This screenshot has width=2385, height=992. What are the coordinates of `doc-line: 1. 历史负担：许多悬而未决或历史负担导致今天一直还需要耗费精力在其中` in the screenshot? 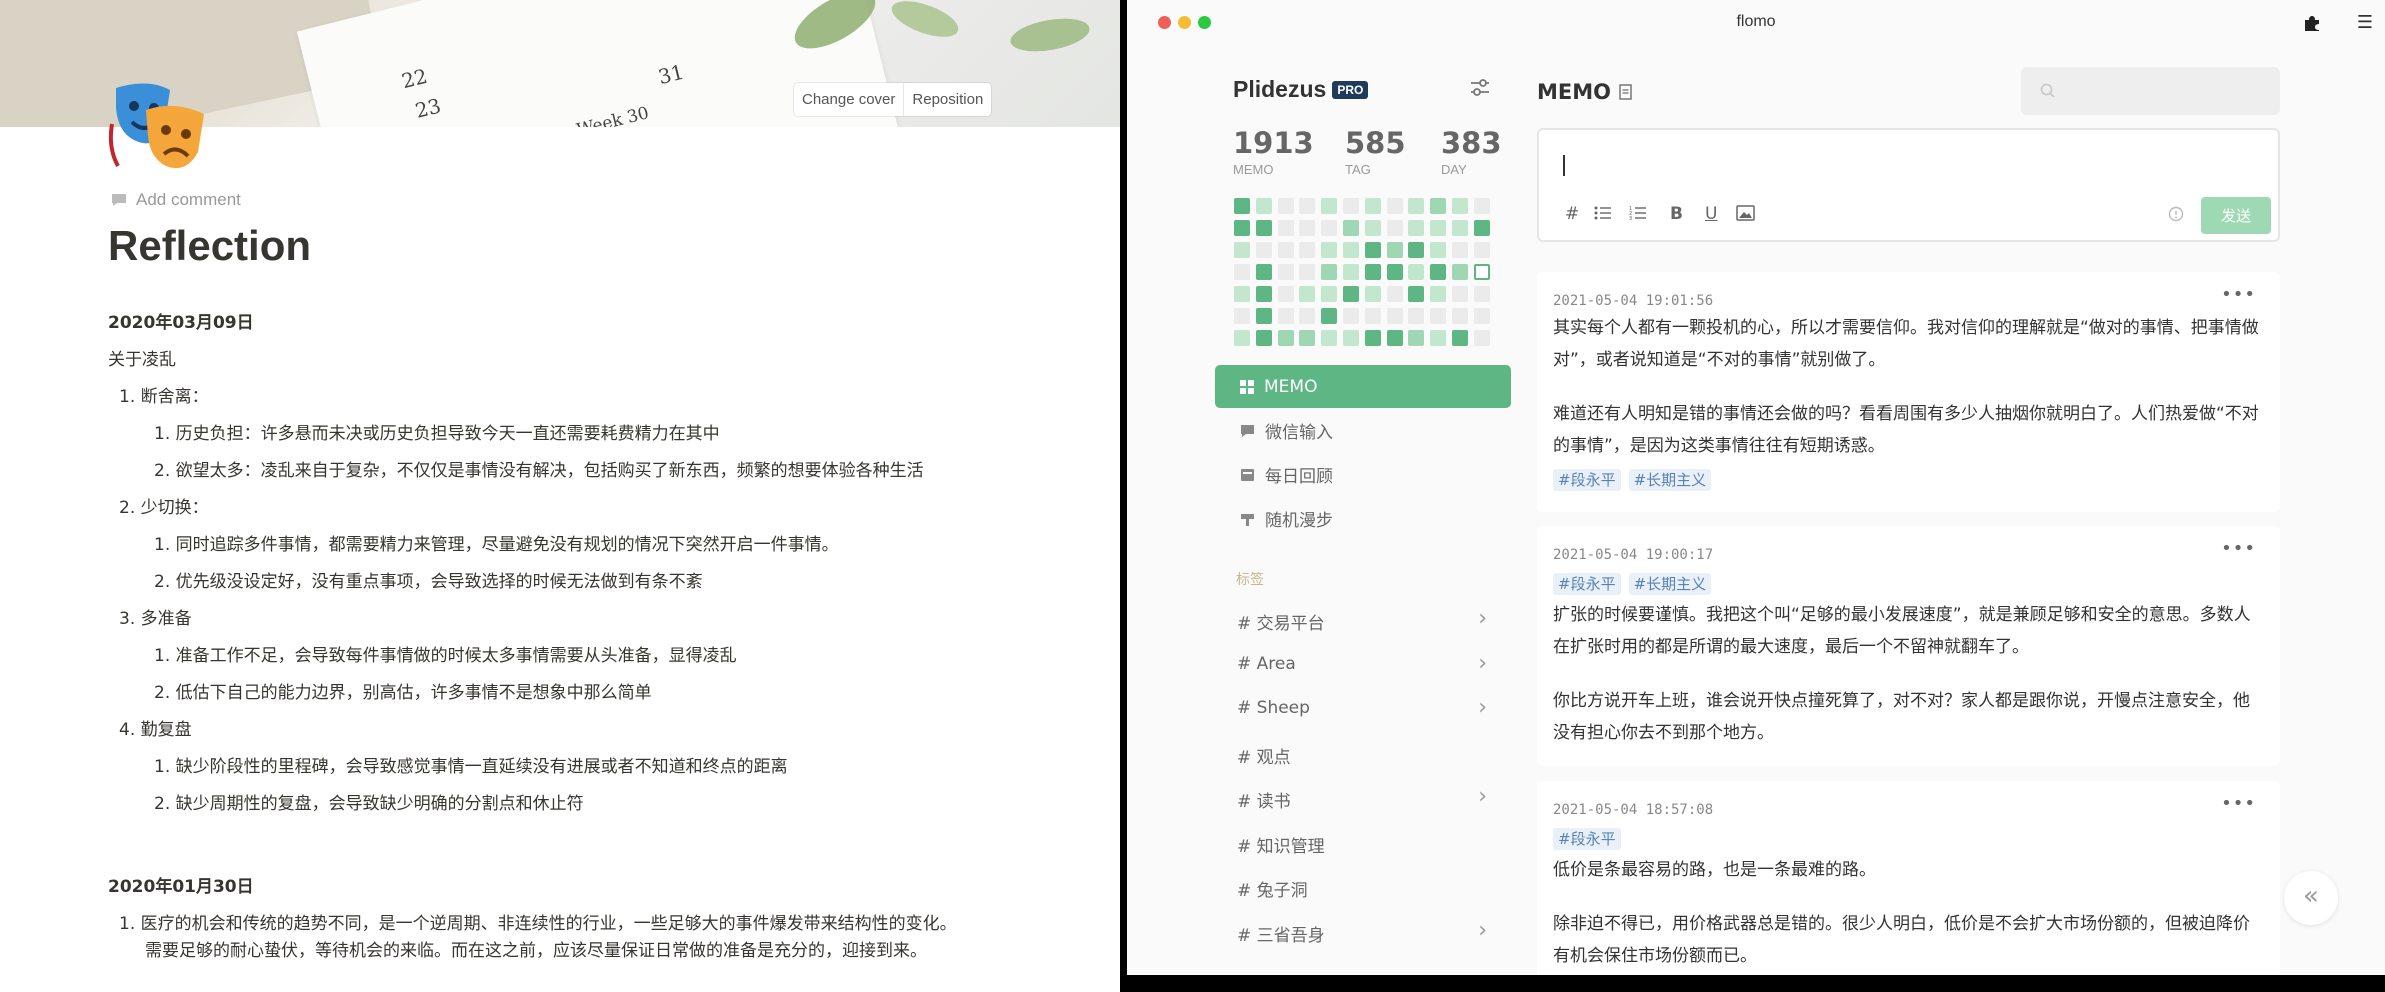 It's located at (437, 431).